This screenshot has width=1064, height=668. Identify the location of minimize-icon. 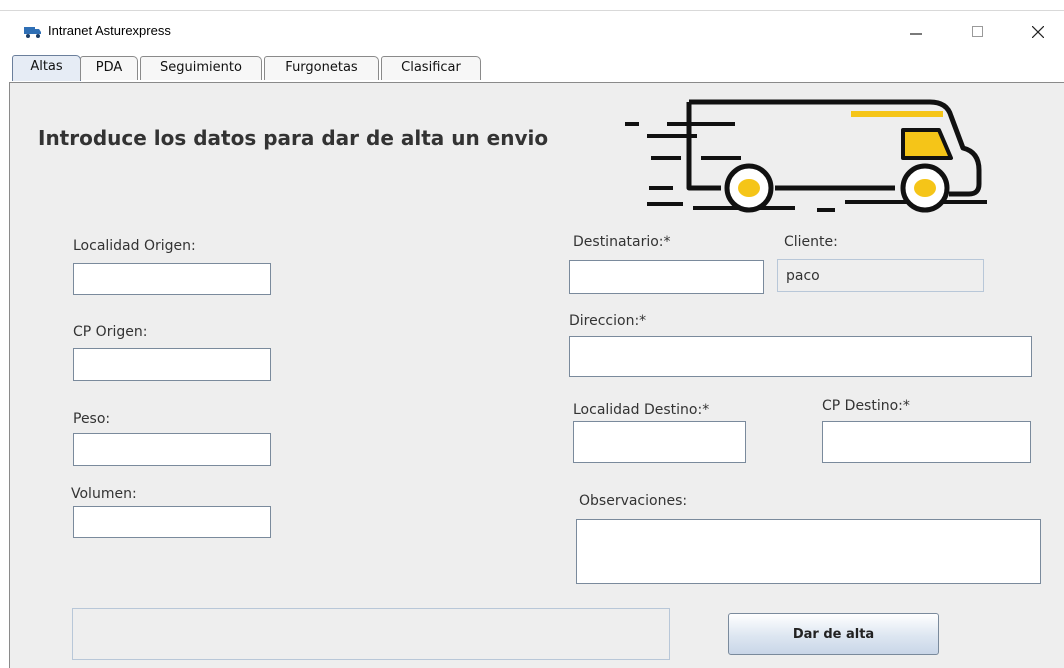
(916, 34).